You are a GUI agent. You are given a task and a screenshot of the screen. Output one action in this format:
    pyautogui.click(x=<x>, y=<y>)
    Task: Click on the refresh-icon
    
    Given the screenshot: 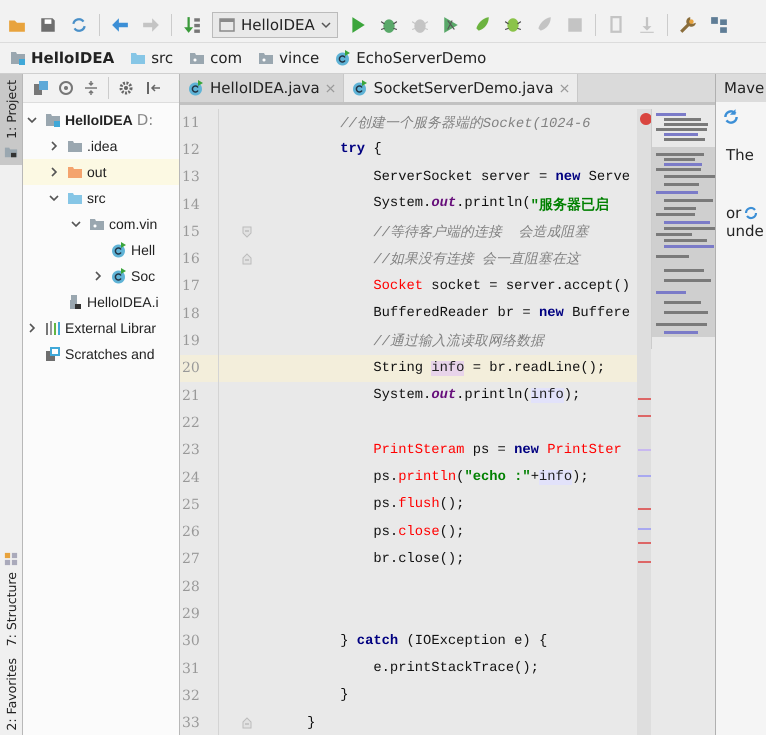 What is the action you would take?
    pyautogui.click(x=731, y=117)
    